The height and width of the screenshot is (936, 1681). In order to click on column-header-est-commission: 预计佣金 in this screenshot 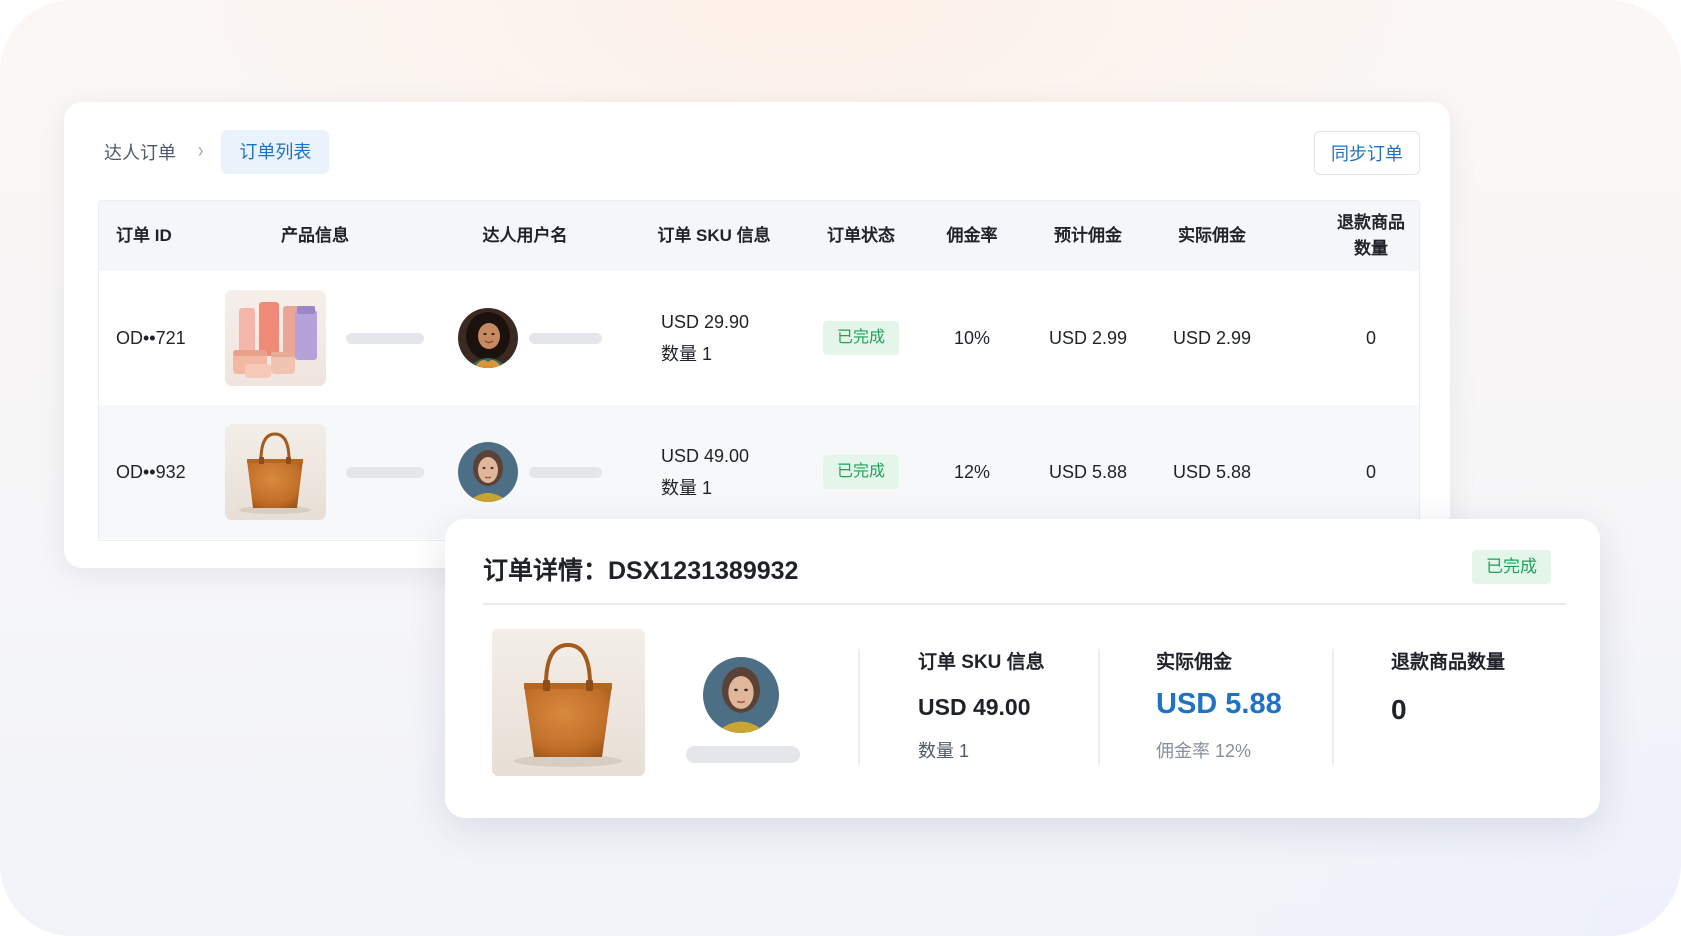, I will do `click(1088, 235)`.